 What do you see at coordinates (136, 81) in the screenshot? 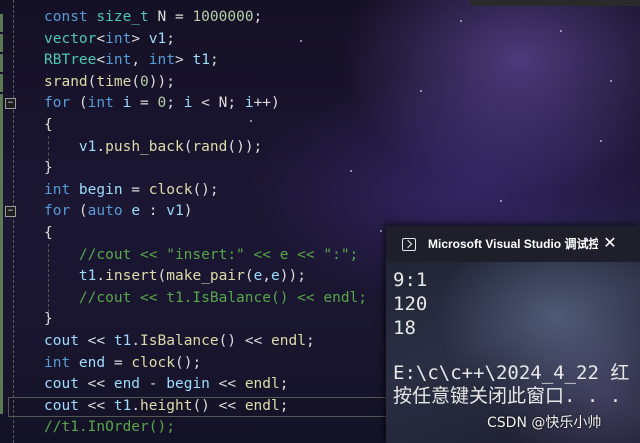
I see `code-token: (` at bounding box center [136, 81].